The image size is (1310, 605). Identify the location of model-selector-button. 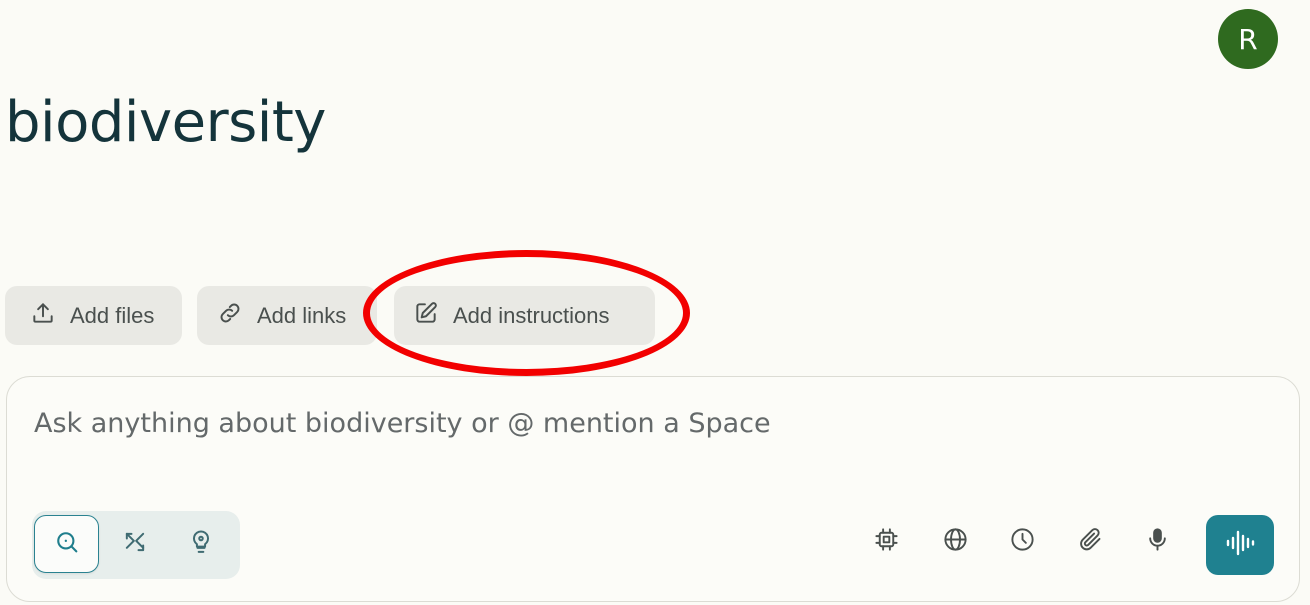
(886, 542).